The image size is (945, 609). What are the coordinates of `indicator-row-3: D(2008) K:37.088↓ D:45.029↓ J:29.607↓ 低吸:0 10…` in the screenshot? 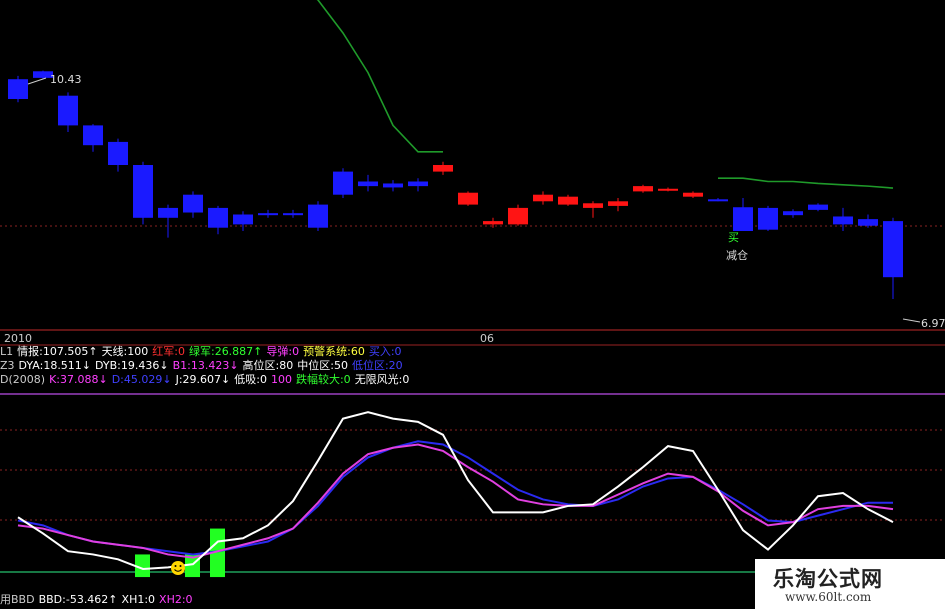 It's located at (206, 380).